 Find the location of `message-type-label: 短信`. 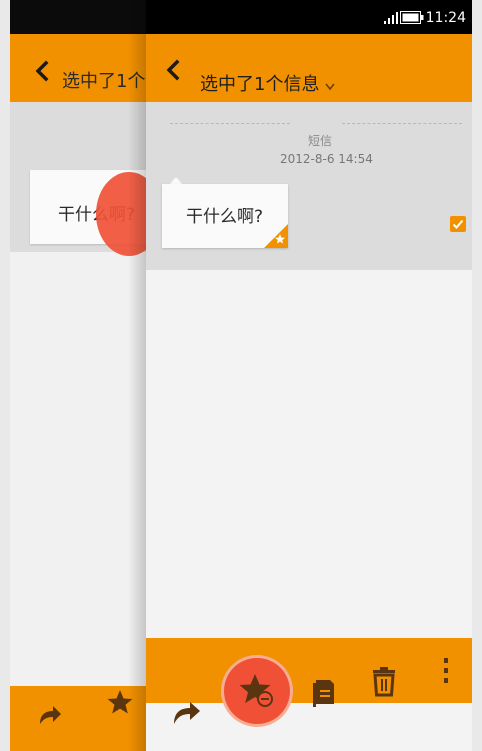

message-type-label: 短信 is located at coordinates (320, 141).